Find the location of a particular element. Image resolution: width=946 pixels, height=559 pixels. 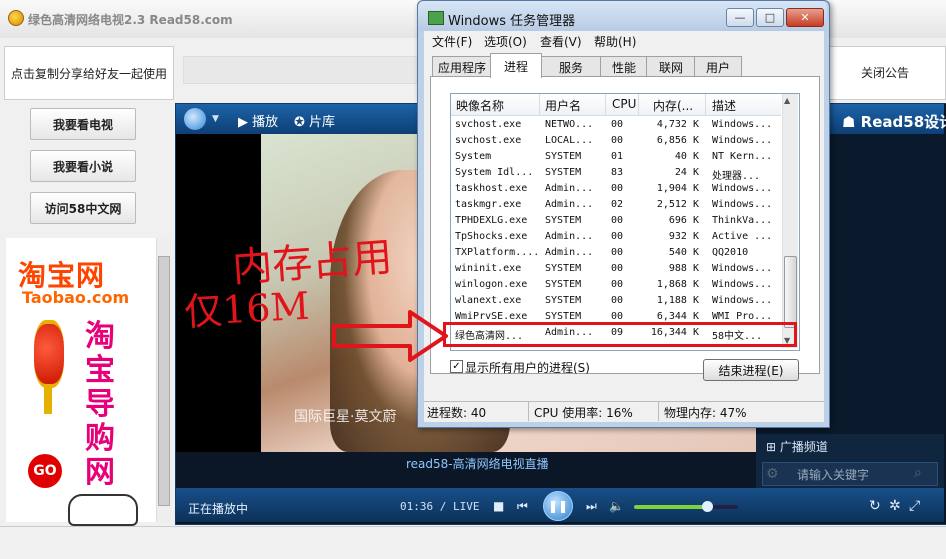

column-image-name: 映像名称 is located at coordinates (480, 105).